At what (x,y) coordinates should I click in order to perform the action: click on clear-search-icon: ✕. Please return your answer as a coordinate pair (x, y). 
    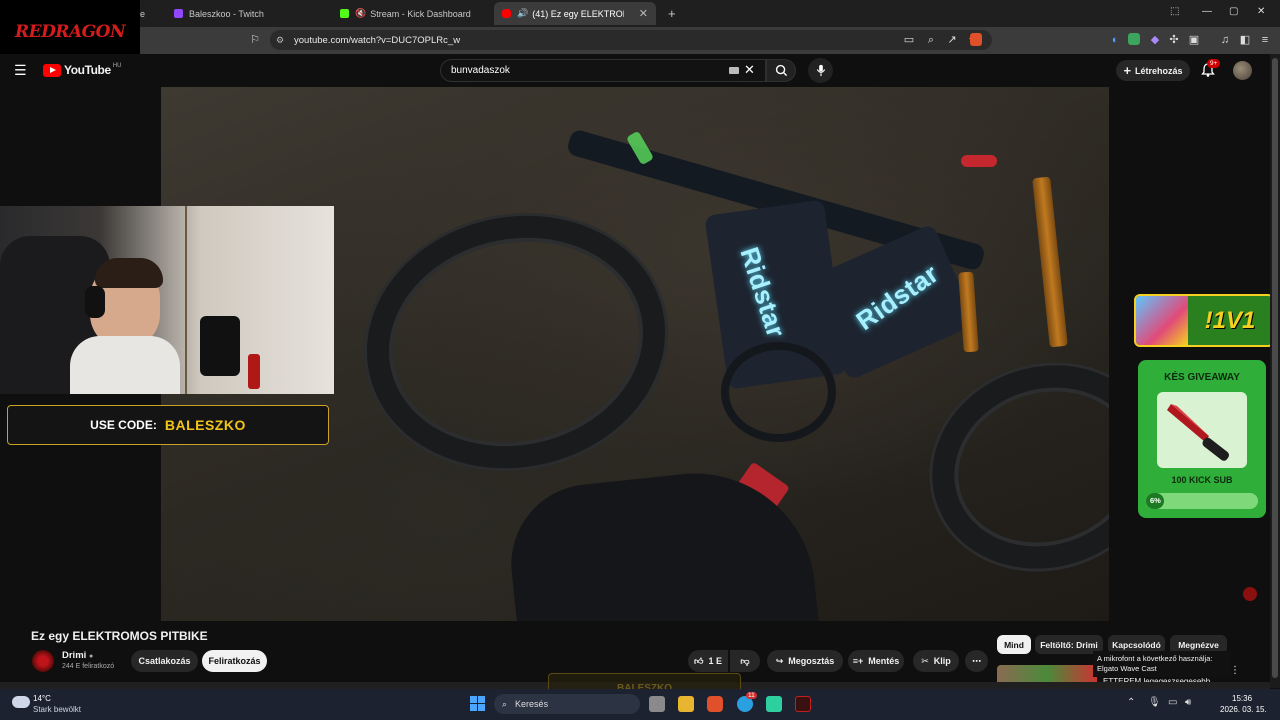
    Looking at the image, I should click on (749, 70).